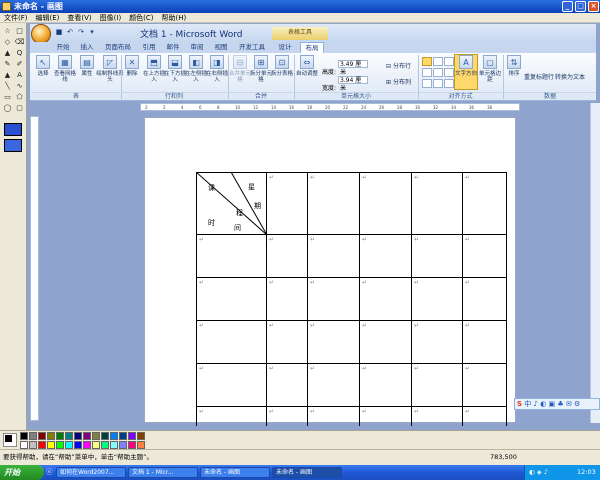 Image resolution: width=600 pixels, height=480 pixels. I want to click on align-bottom-left-button, so click(427, 83).